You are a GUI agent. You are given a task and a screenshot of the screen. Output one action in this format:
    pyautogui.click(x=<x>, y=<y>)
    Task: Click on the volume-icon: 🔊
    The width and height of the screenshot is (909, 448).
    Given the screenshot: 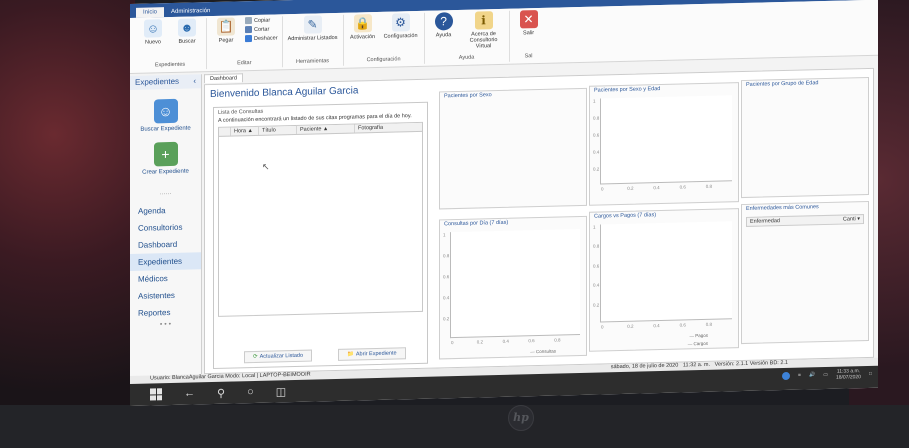 What is the action you would take?
    pyautogui.click(x=812, y=375)
    